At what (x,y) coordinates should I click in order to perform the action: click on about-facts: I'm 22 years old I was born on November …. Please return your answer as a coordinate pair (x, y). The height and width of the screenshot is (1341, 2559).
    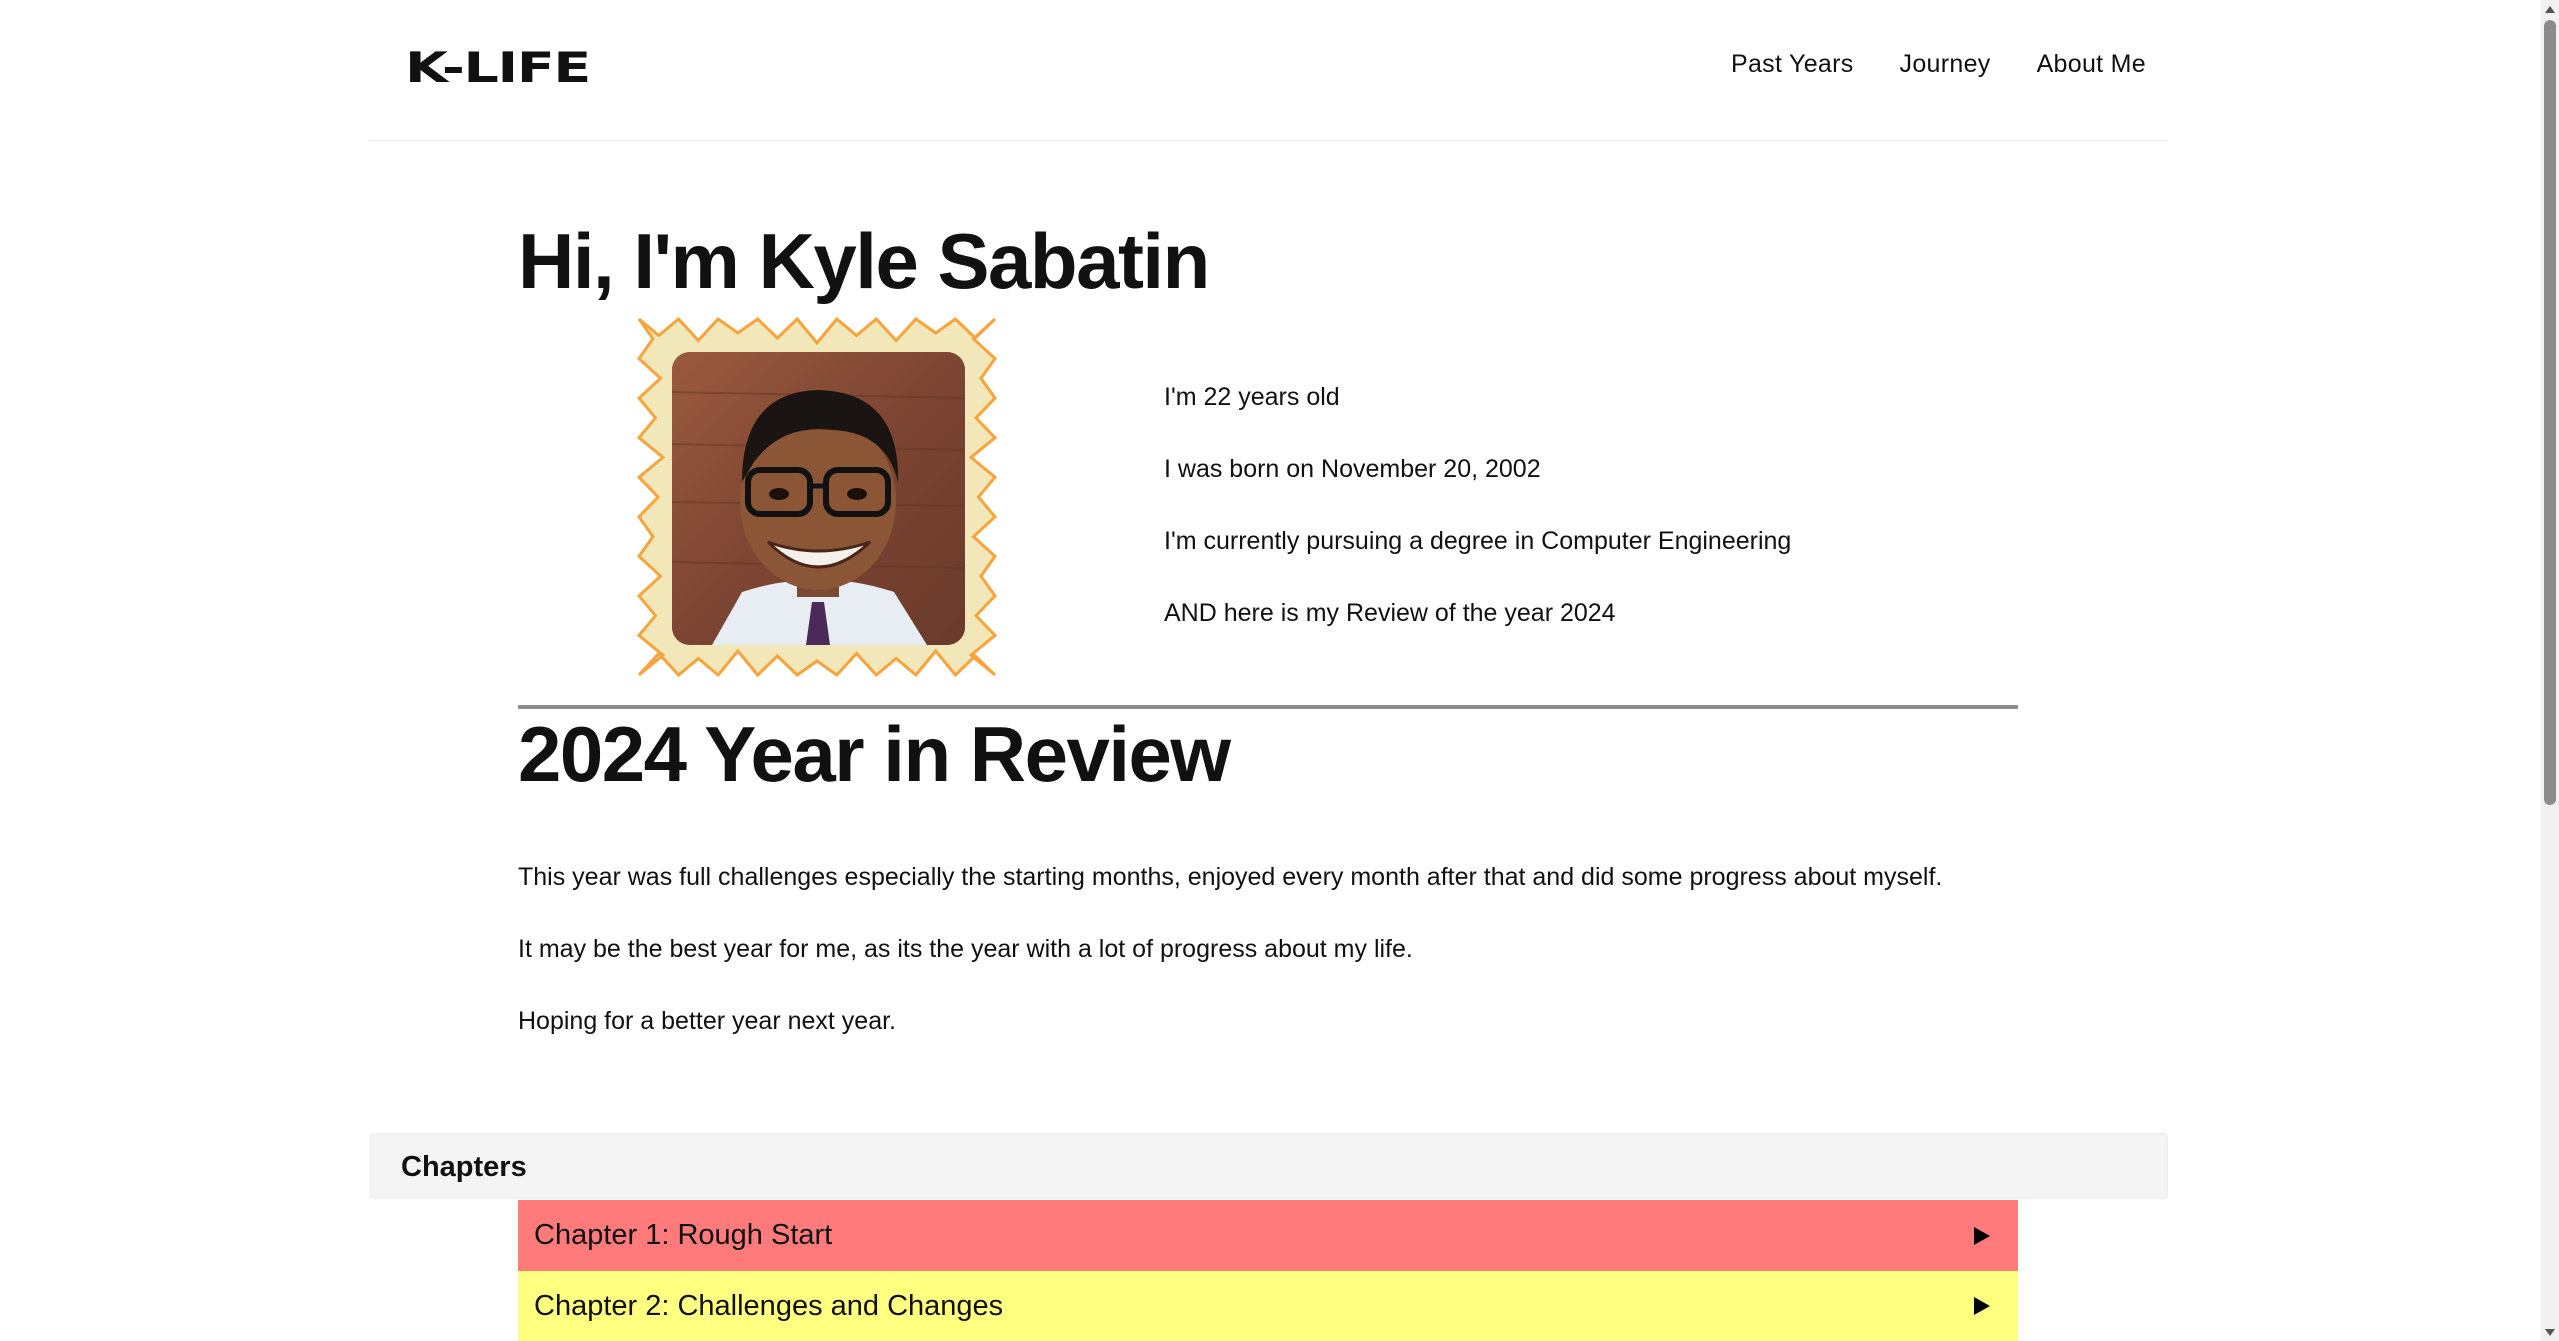
    Looking at the image, I should click on (1477, 527).